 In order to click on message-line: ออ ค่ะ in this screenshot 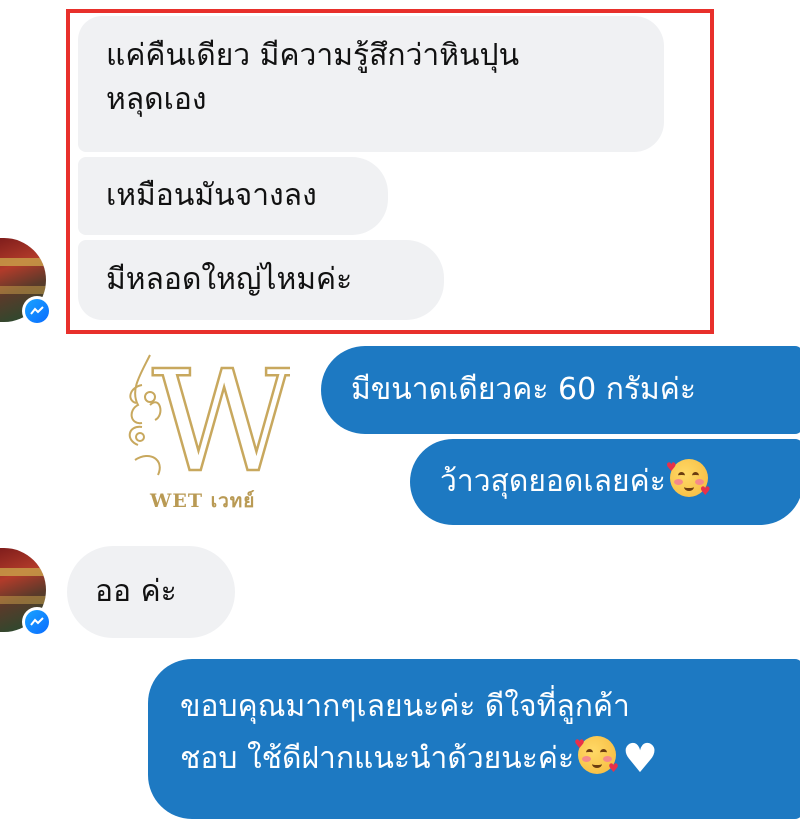, I will do `click(136, 591)`.